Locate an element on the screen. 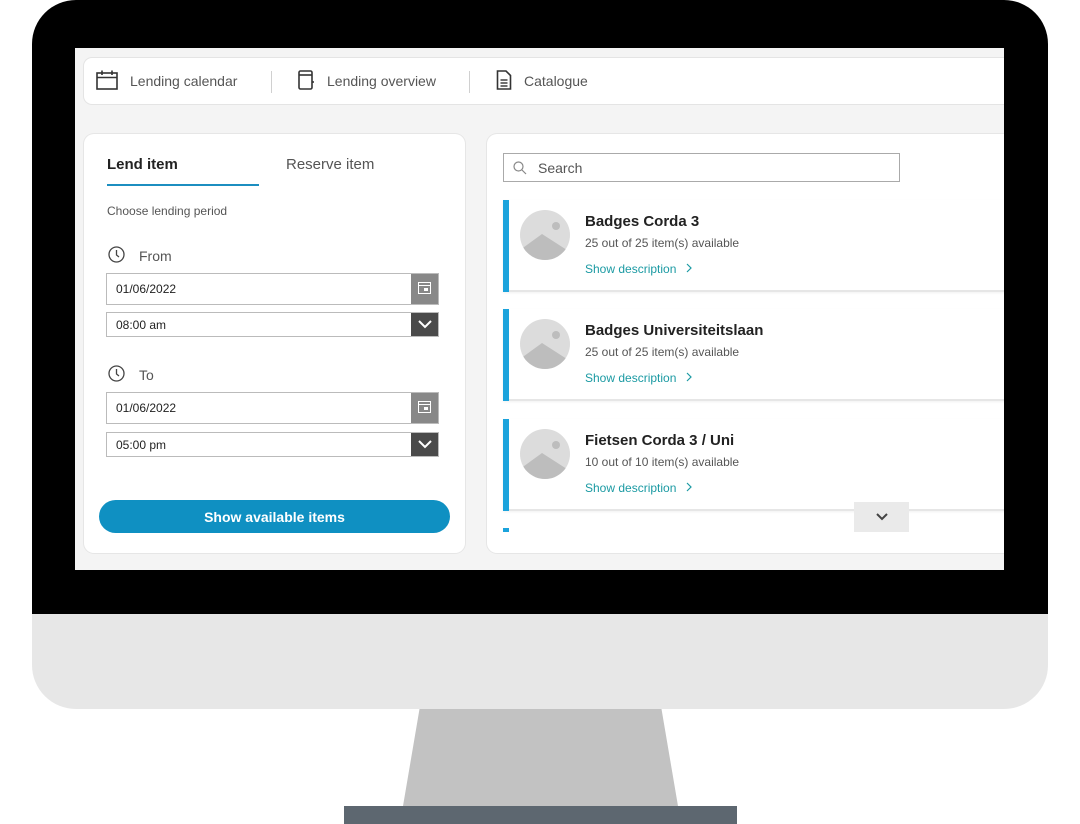  from-time-value: 08:00 am is located at coordinates (141, 324).